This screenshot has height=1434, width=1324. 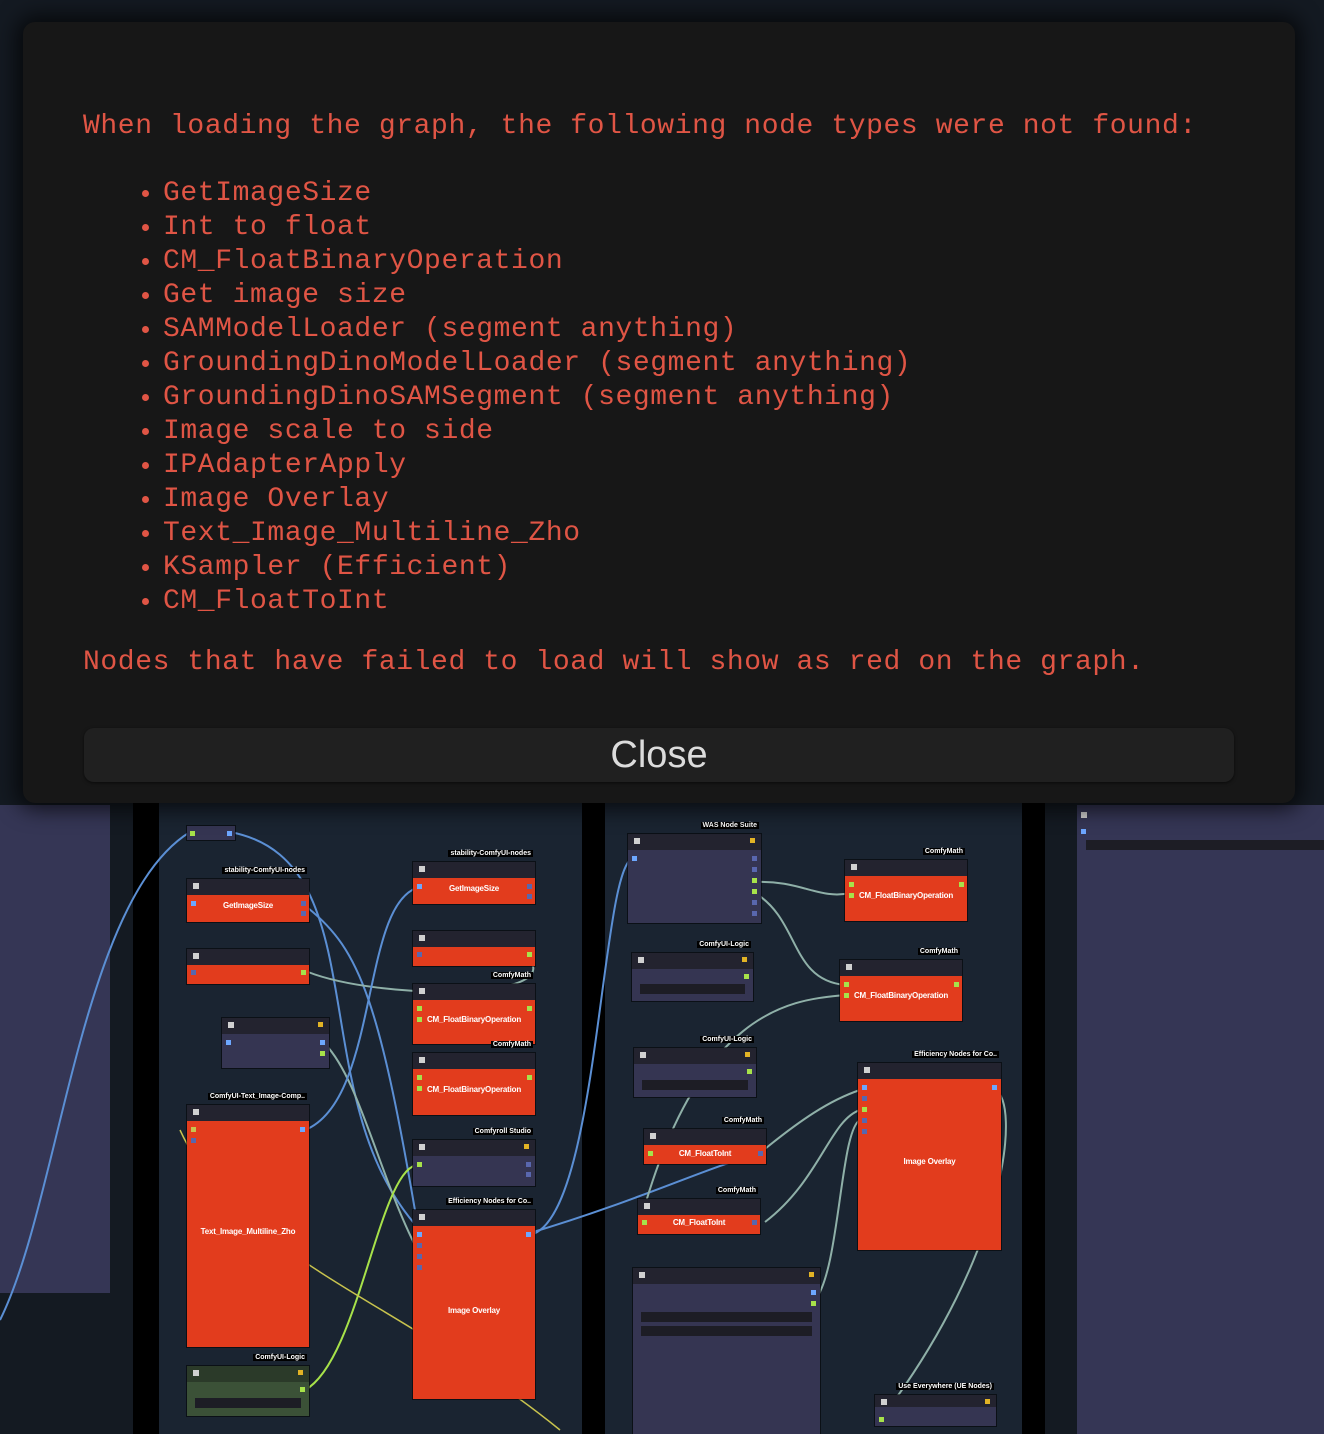 What do you see at coordinates (474, 1019) in the screenshot?
I see `node-title: CM_FloatBinaryOperation` at bounding box center [474, 1019].